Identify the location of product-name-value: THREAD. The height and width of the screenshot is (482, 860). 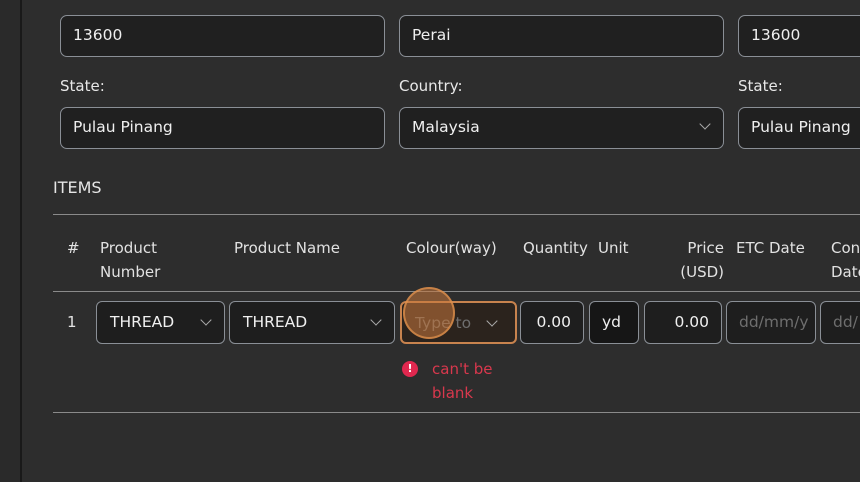
(275, 322).